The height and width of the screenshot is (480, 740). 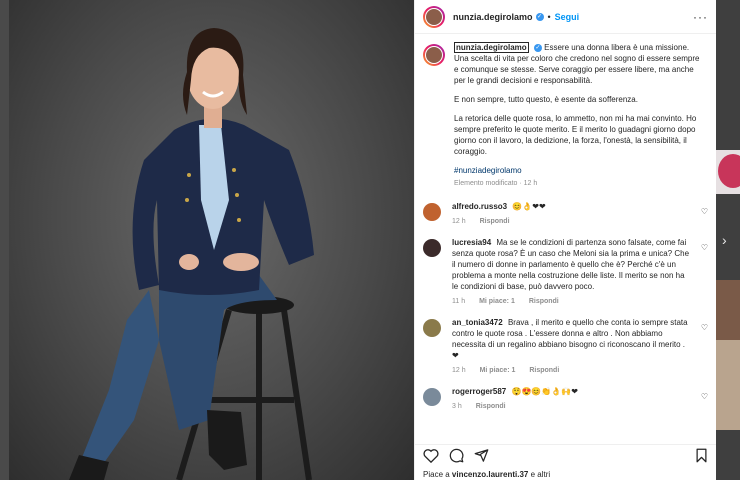 What do you see at coordinates (565, 214) in the screenshot?
I see `comment-item: alfredo.russo3 😊👌❤❤ 12 h Rispondi ♡` at bounding box center [565, 214].